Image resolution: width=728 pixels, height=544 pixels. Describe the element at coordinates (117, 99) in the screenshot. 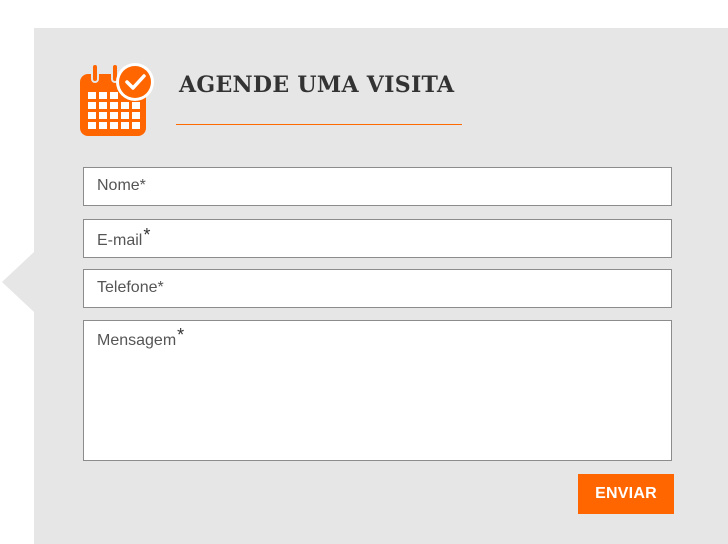

I see `calendar-clock-icon` at that location.